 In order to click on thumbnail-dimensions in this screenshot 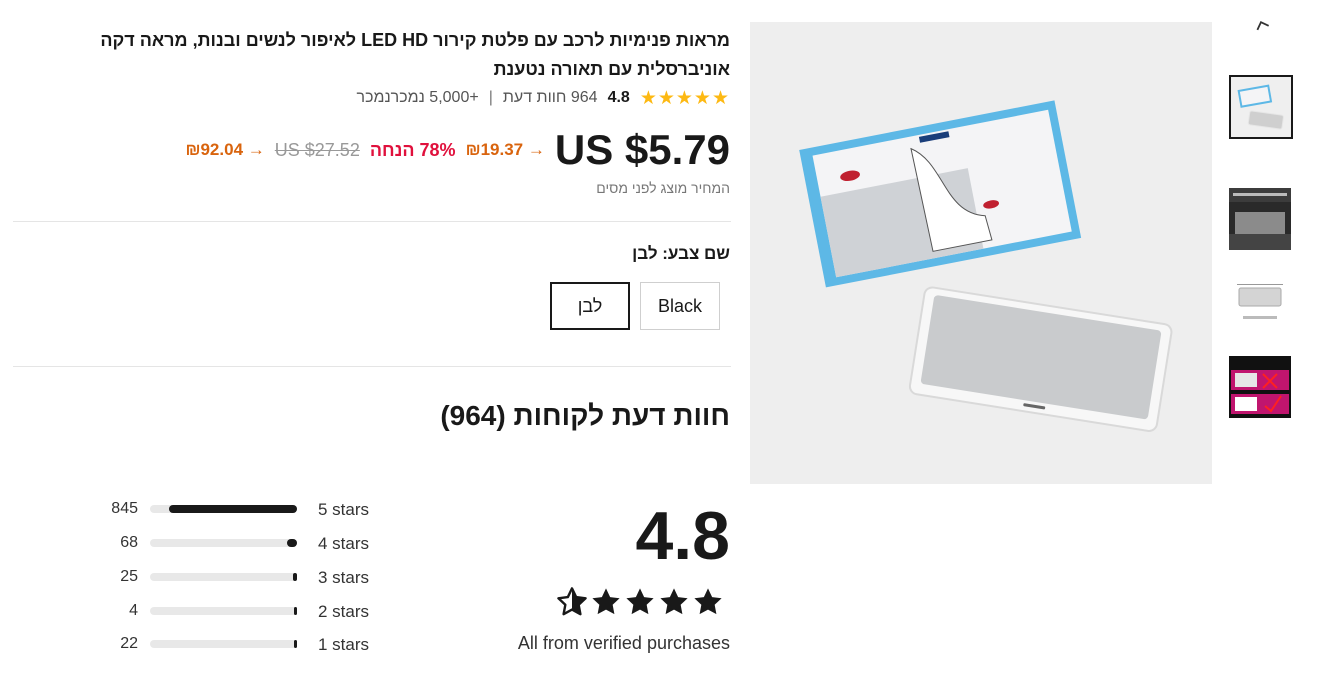, I will do `click(1260, 303)`.